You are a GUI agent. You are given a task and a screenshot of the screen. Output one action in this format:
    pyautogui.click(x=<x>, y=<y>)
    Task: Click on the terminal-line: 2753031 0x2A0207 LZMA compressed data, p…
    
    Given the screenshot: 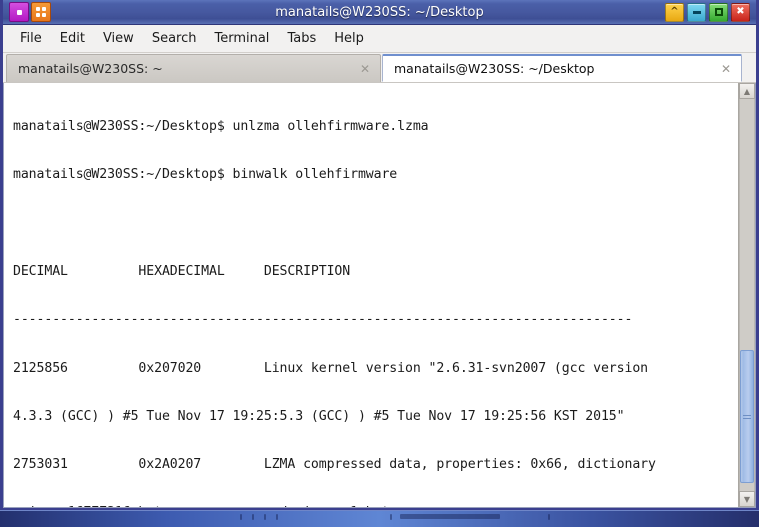 What is the action you would take?
    pyautogui.click(x=334, y=465)
    